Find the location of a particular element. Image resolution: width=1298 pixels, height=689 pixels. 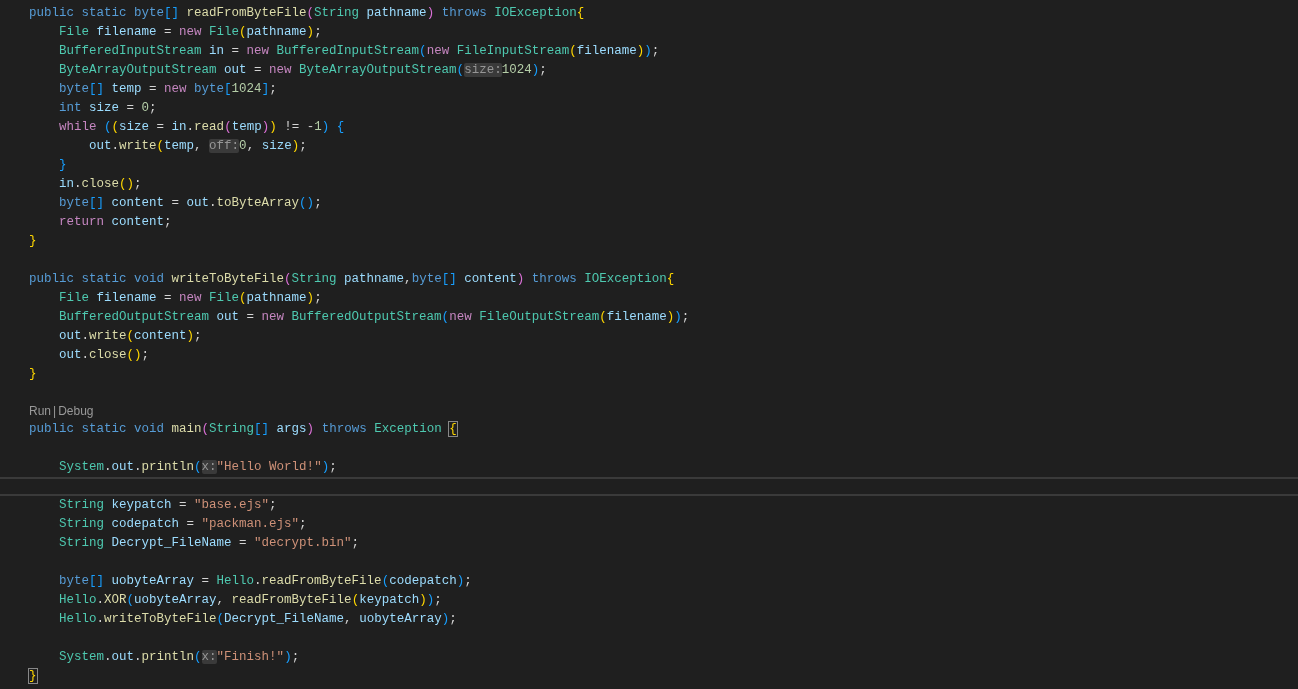

code-line: ByteArrayOutputStream out = new ByteArrayOutputStream(size:1024); is located at coordinates (302, 70).